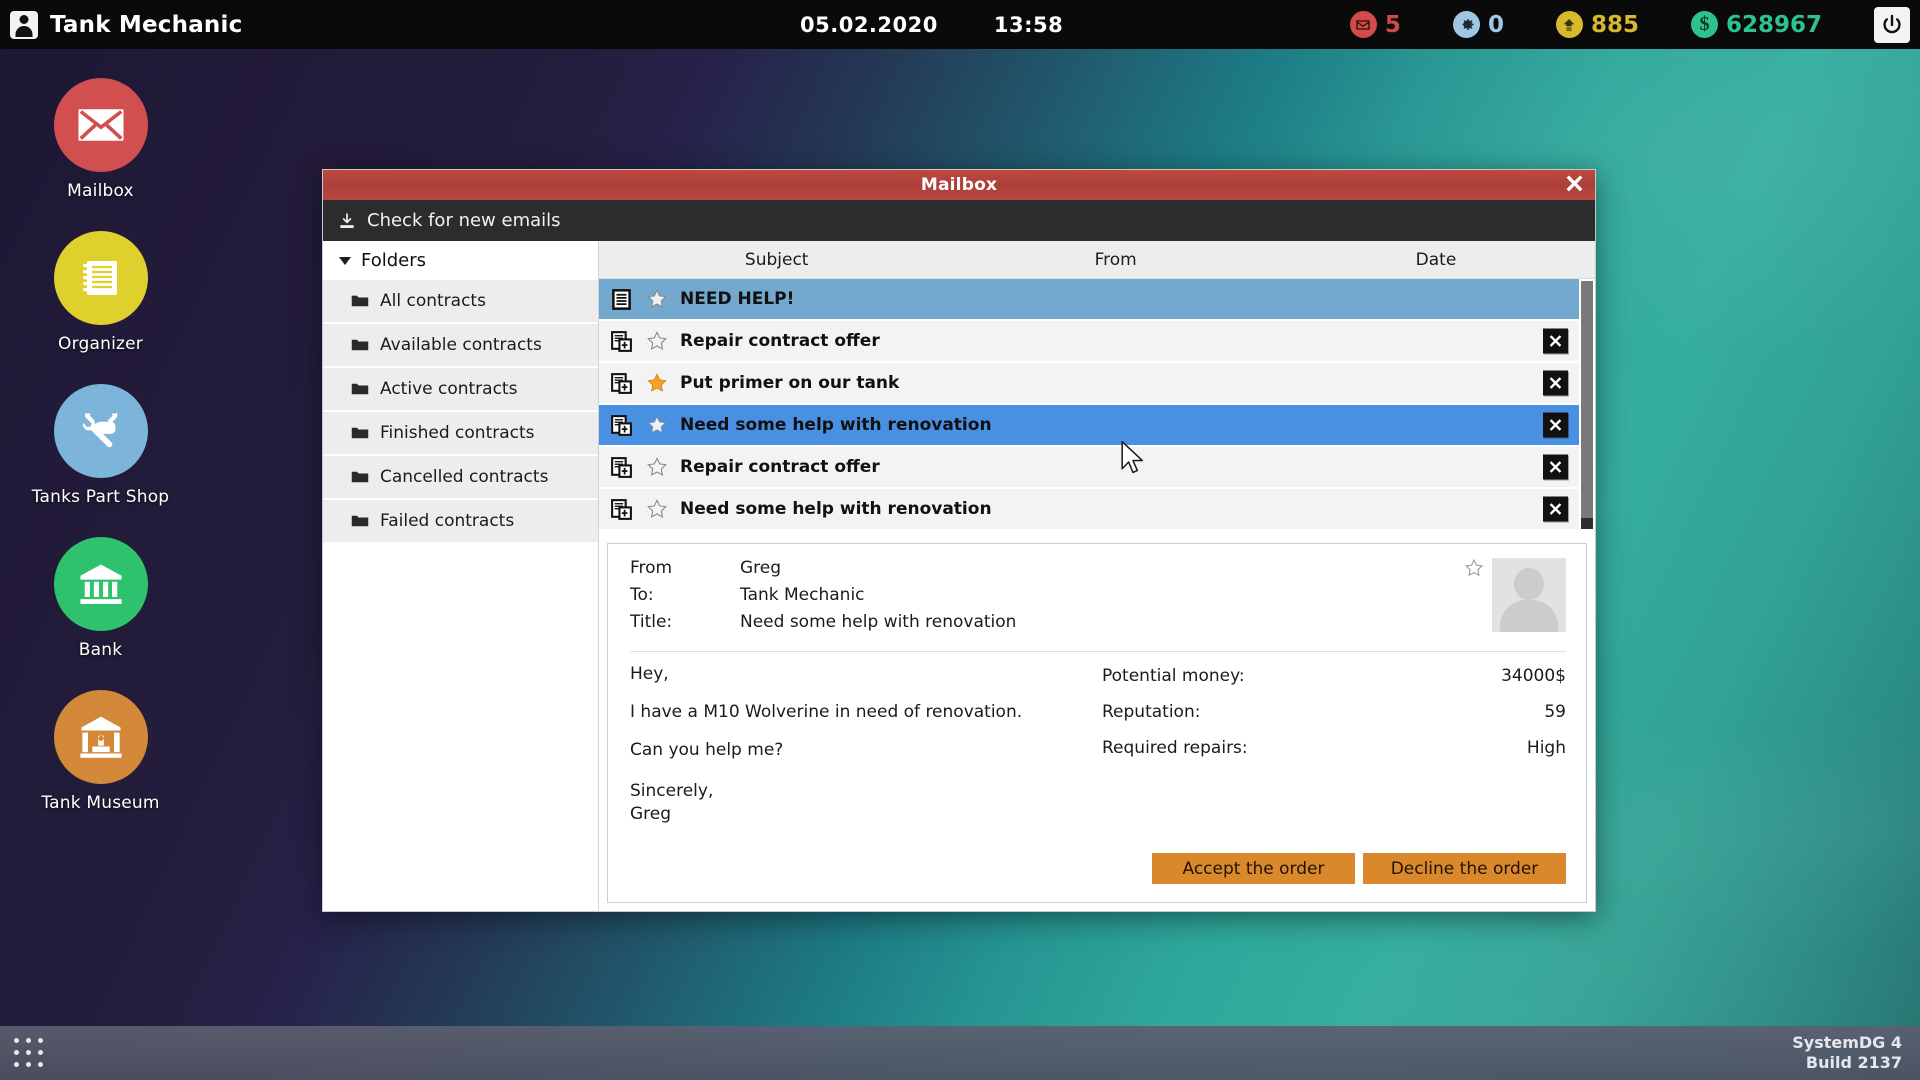 This screenshot has width=1920, height=1080. What do you see at coordinates (100, 650) in the screenshot?
I see `desktop-icon-label: Bank` at bounding box center [100, 650].